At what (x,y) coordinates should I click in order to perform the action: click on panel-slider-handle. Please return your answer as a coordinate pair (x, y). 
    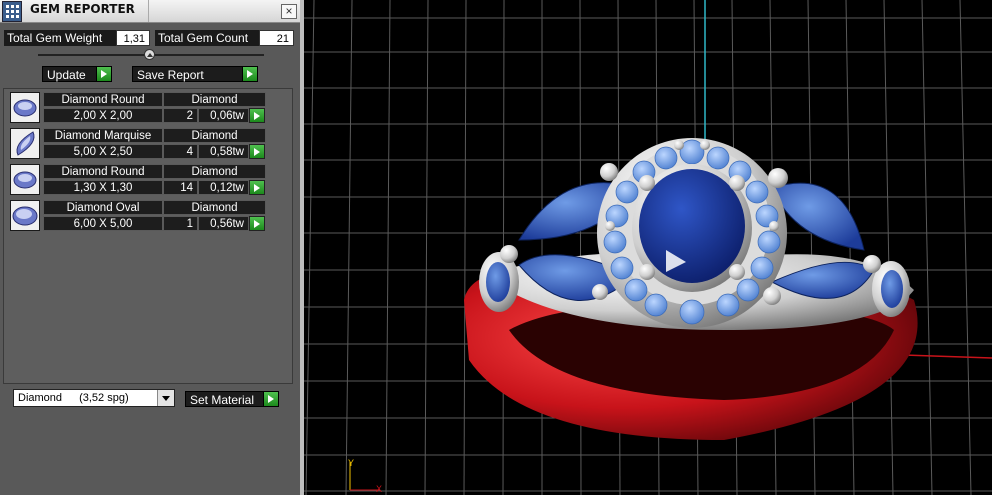
    Looking at the image, I should click on (149, 54).